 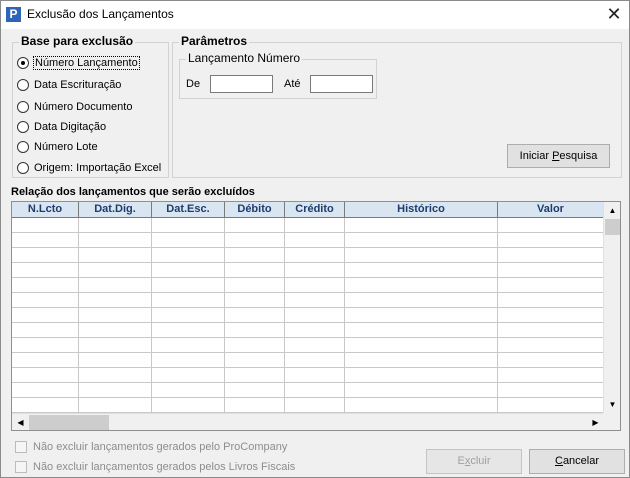 What do you see at coordinates (89, 168) in the screenshot?
I see `base-option-5: Origem: Importação Excel` at bounding box center [89, 168].